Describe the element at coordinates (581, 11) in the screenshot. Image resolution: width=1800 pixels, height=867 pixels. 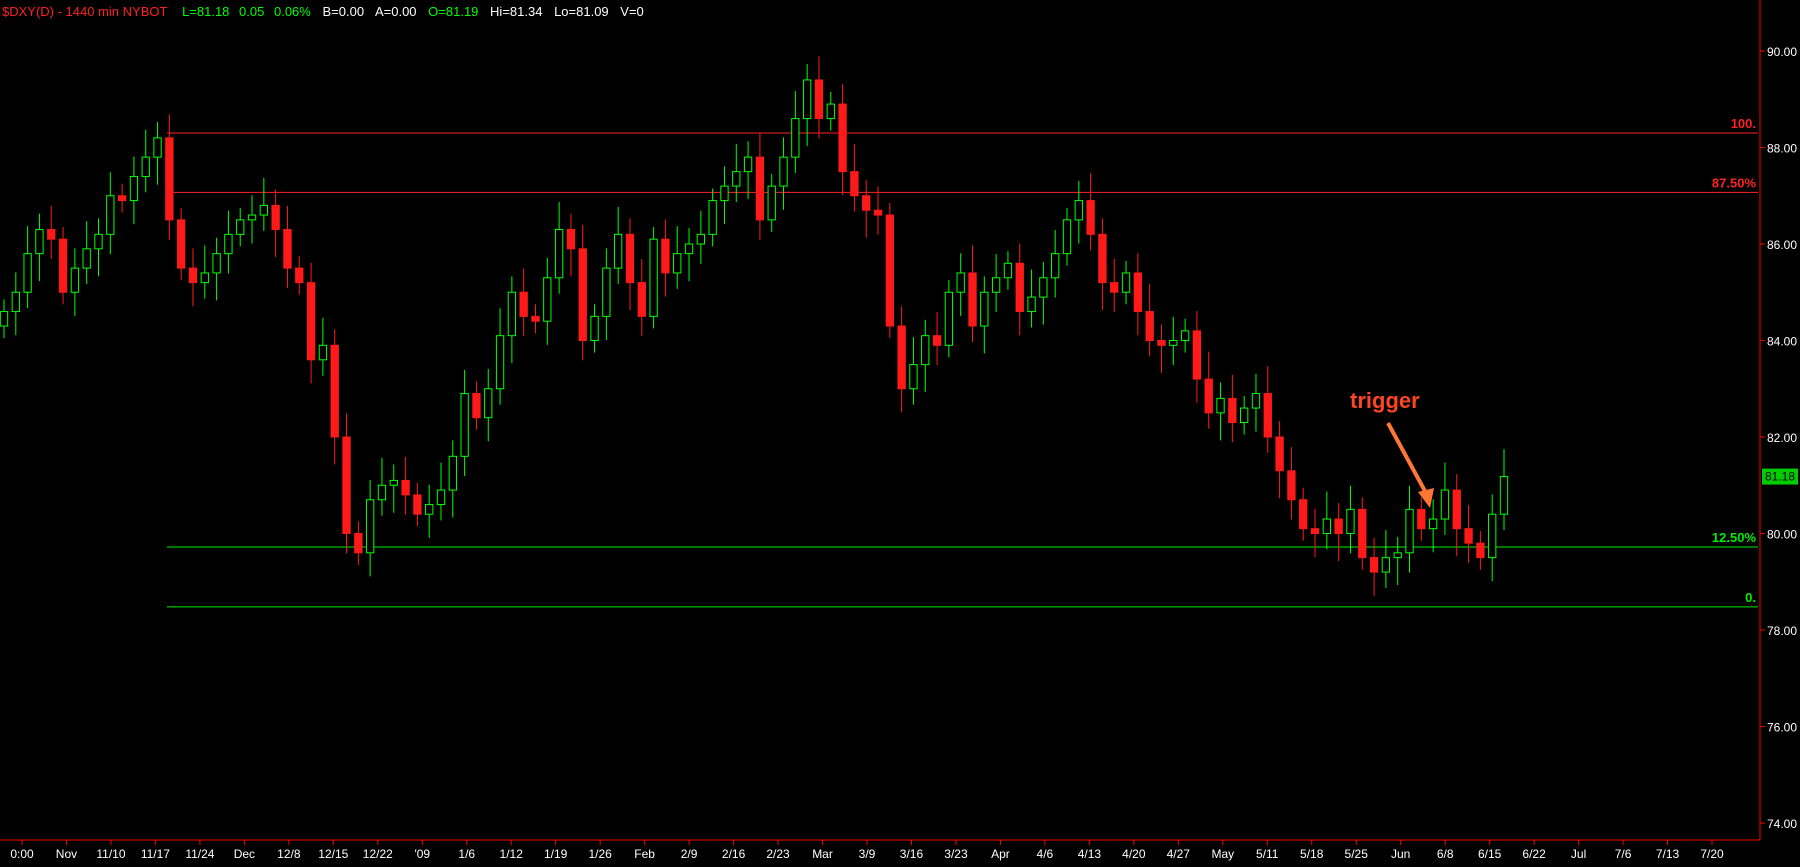
I see `header-low: Lo=81.09` at that location.